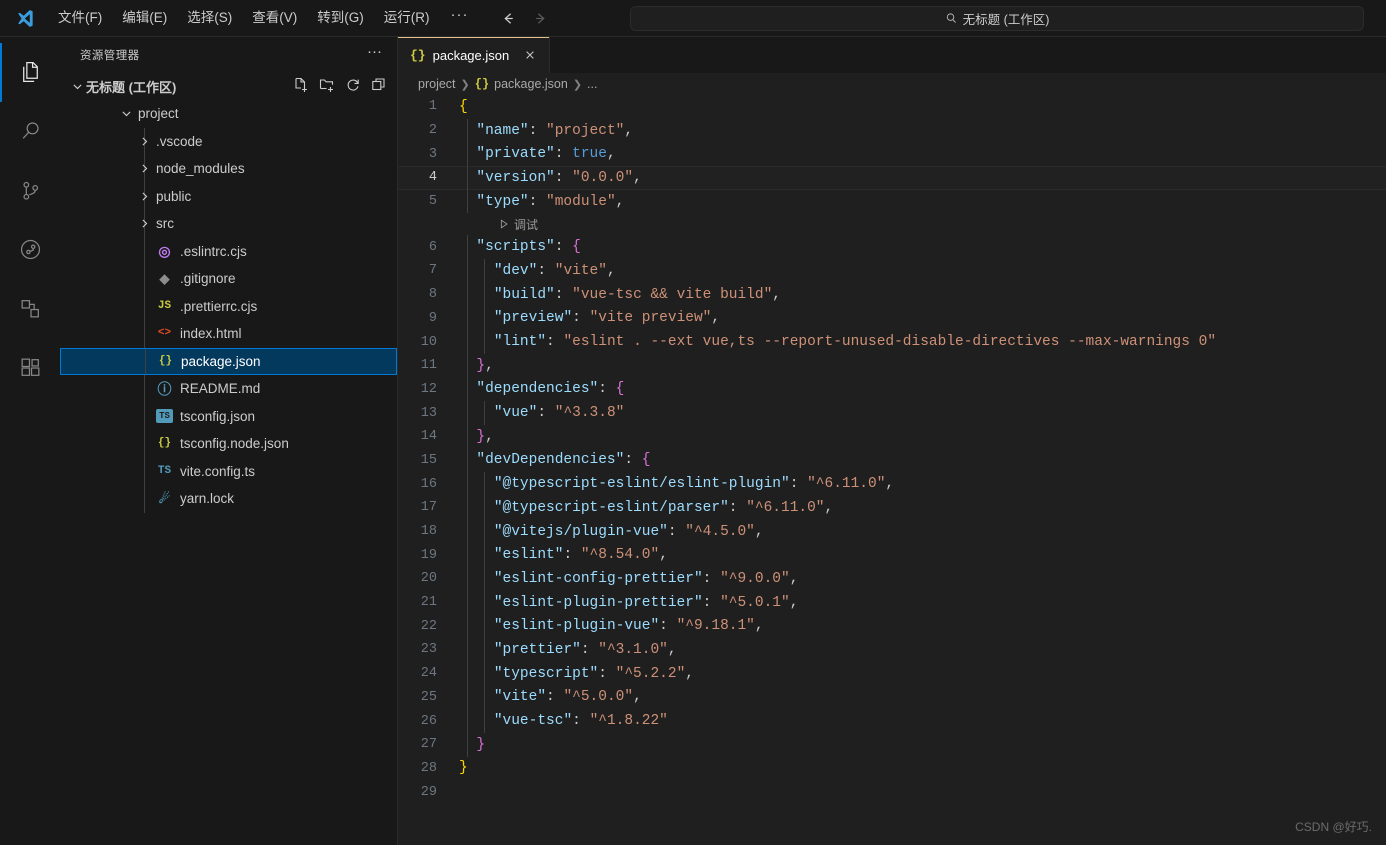 This screenshot has height=845, width=1386. I want to click on menu-view: 查看(V), so click(274, 18).